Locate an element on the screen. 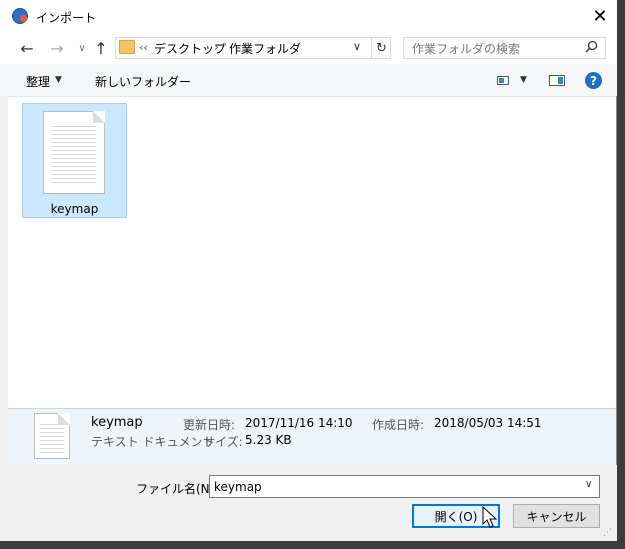 The image size is (625, 549). filename-label: ファイル名(N): is located at coordinates (177, 489).